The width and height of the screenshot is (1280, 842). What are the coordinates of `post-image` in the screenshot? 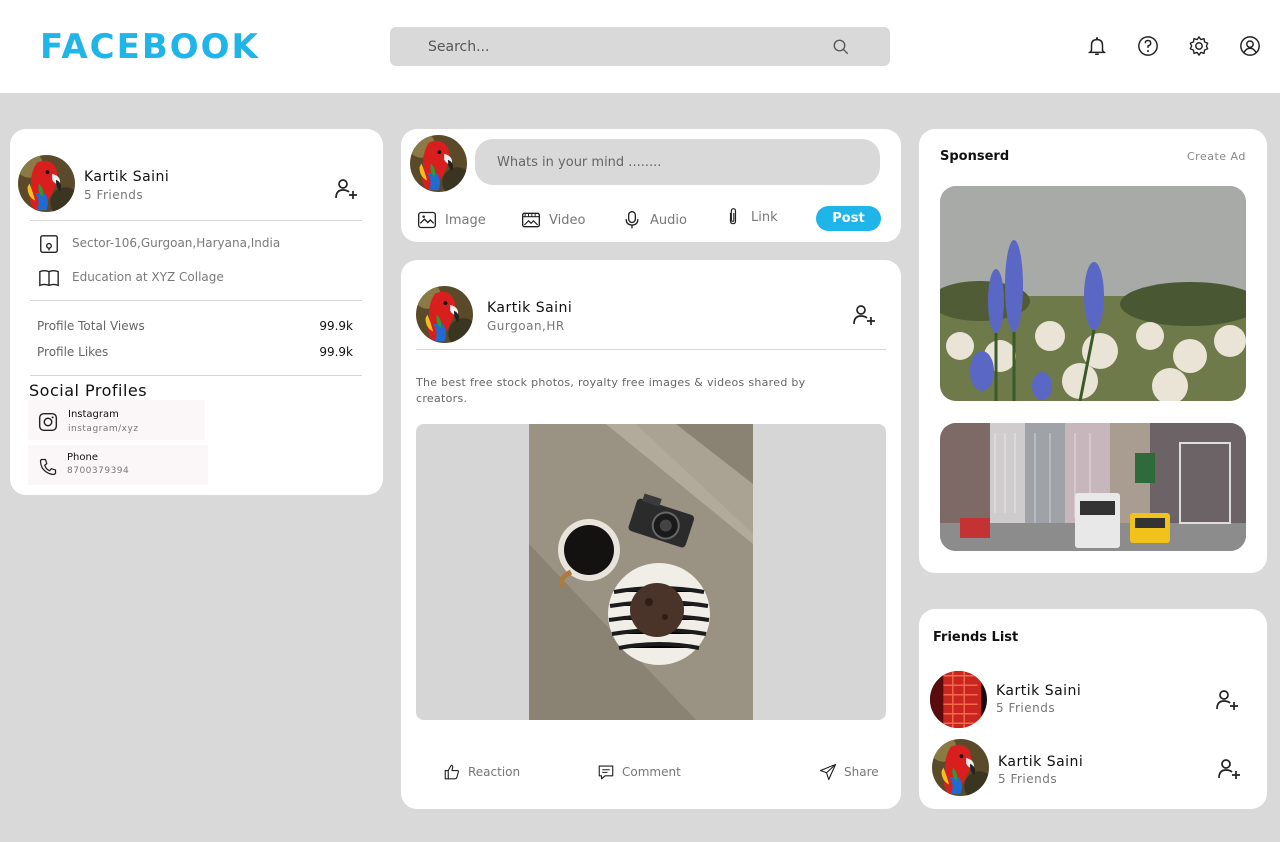 It's located at (651, 572).